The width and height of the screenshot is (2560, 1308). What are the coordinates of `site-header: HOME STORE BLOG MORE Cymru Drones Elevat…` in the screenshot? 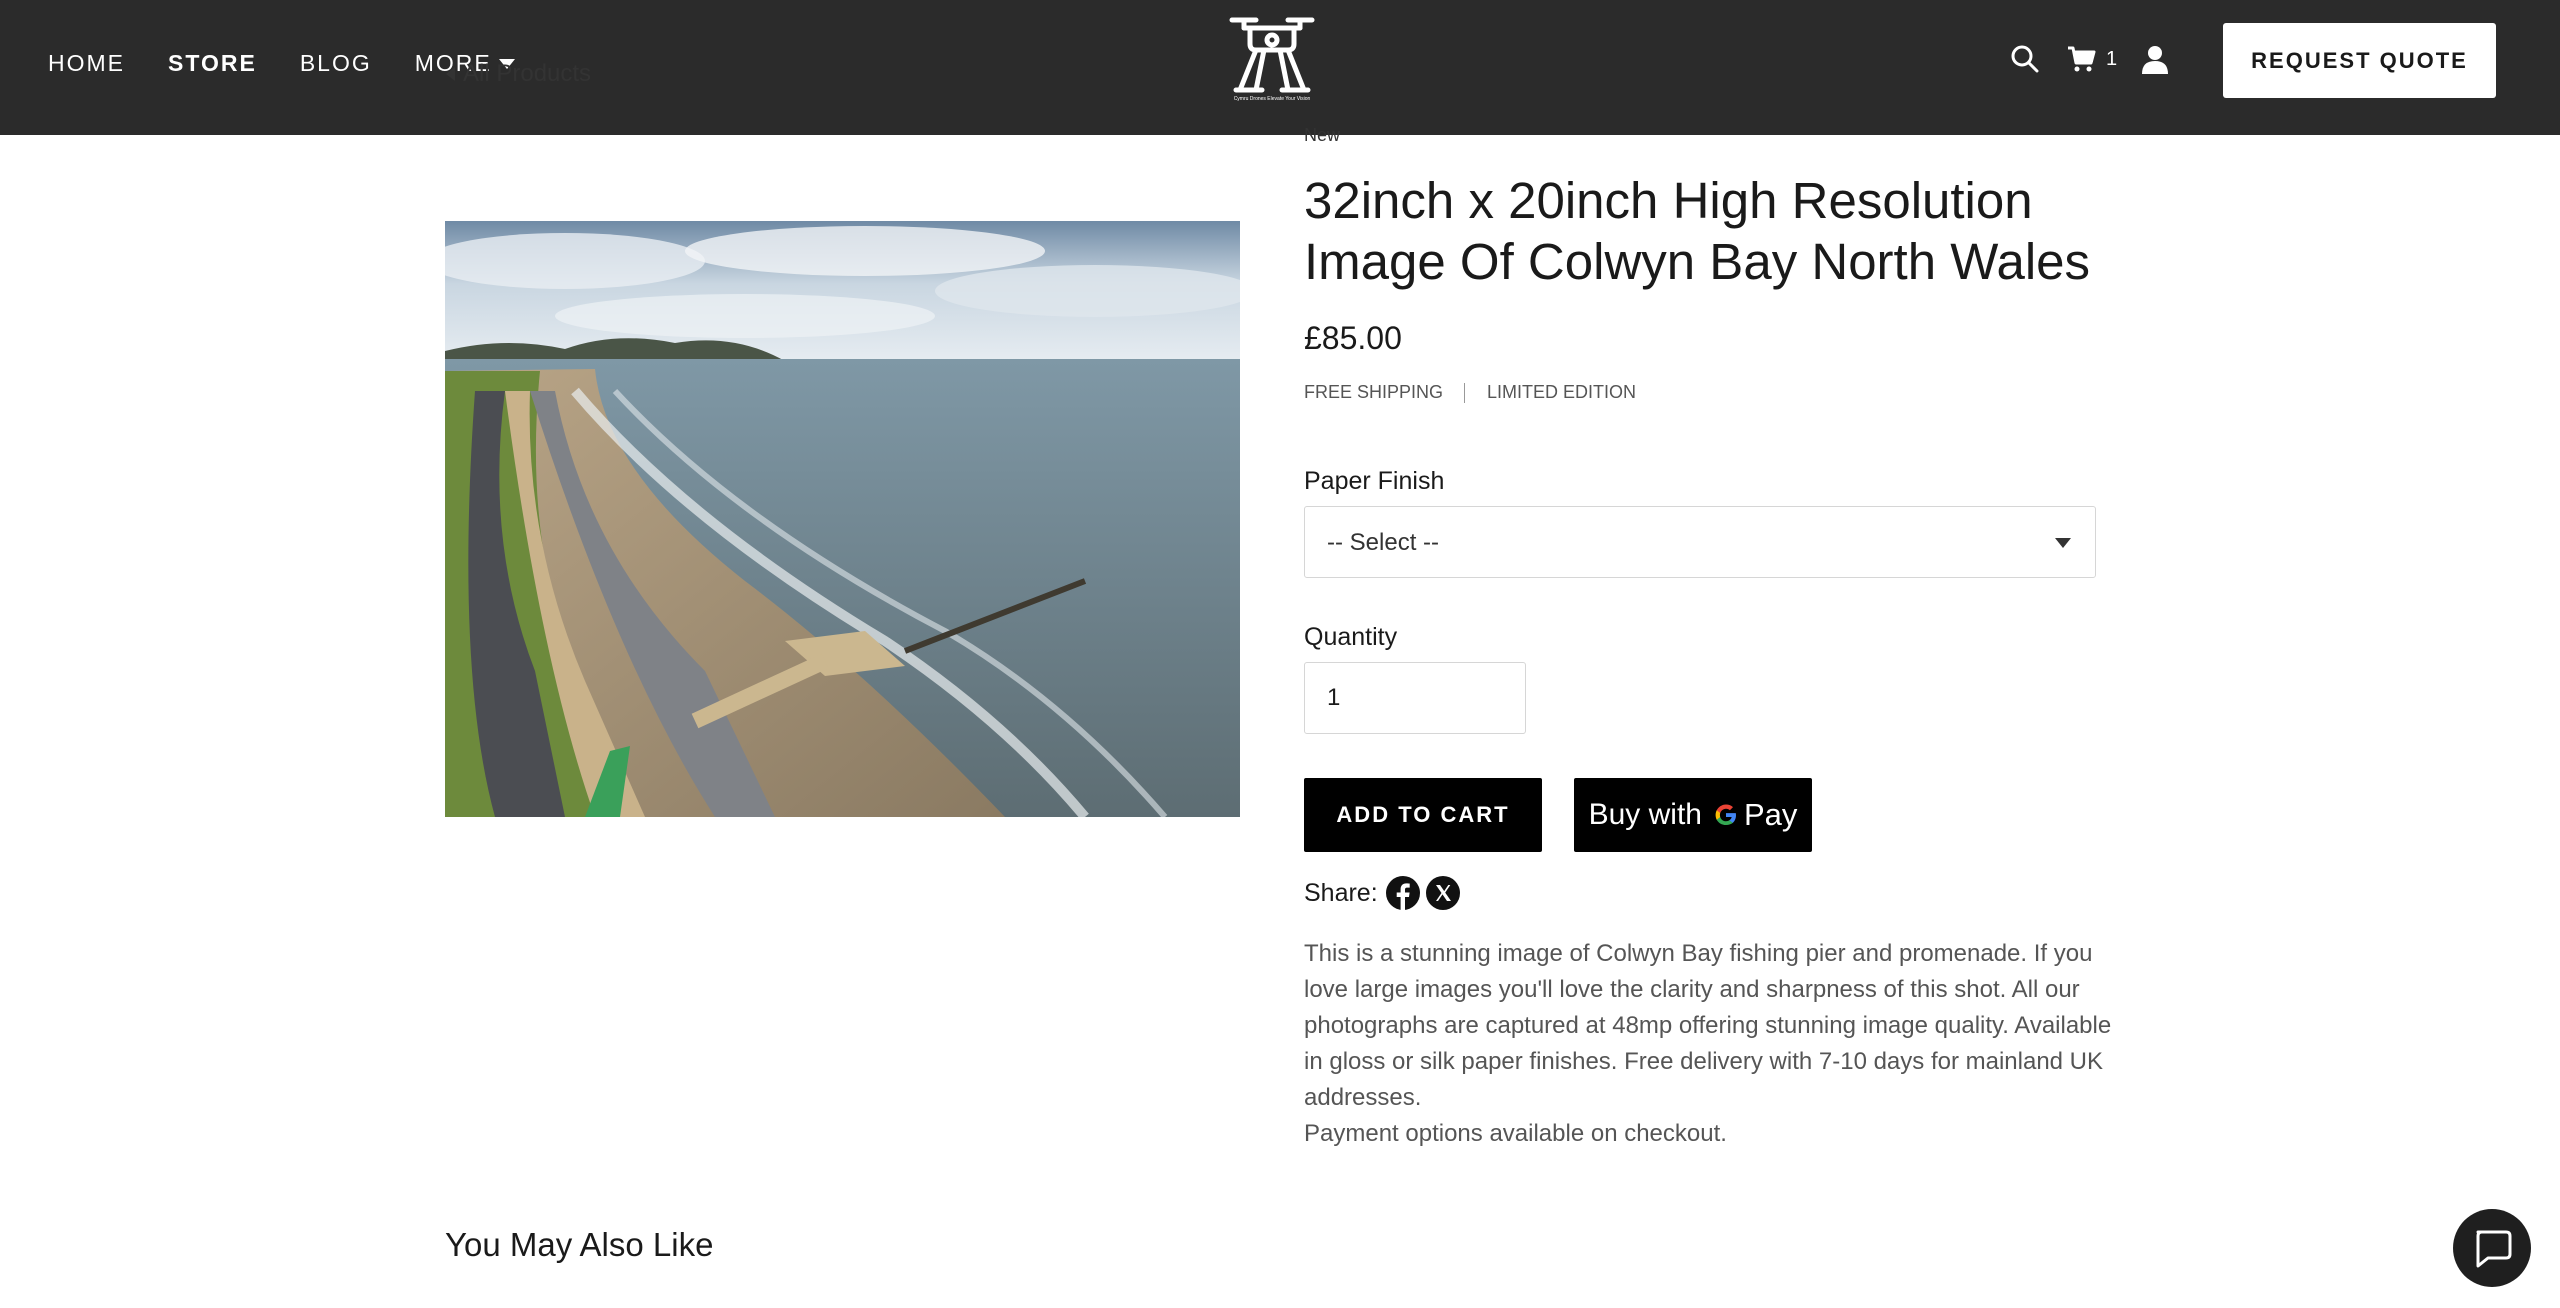 It's located at (1280, 67).